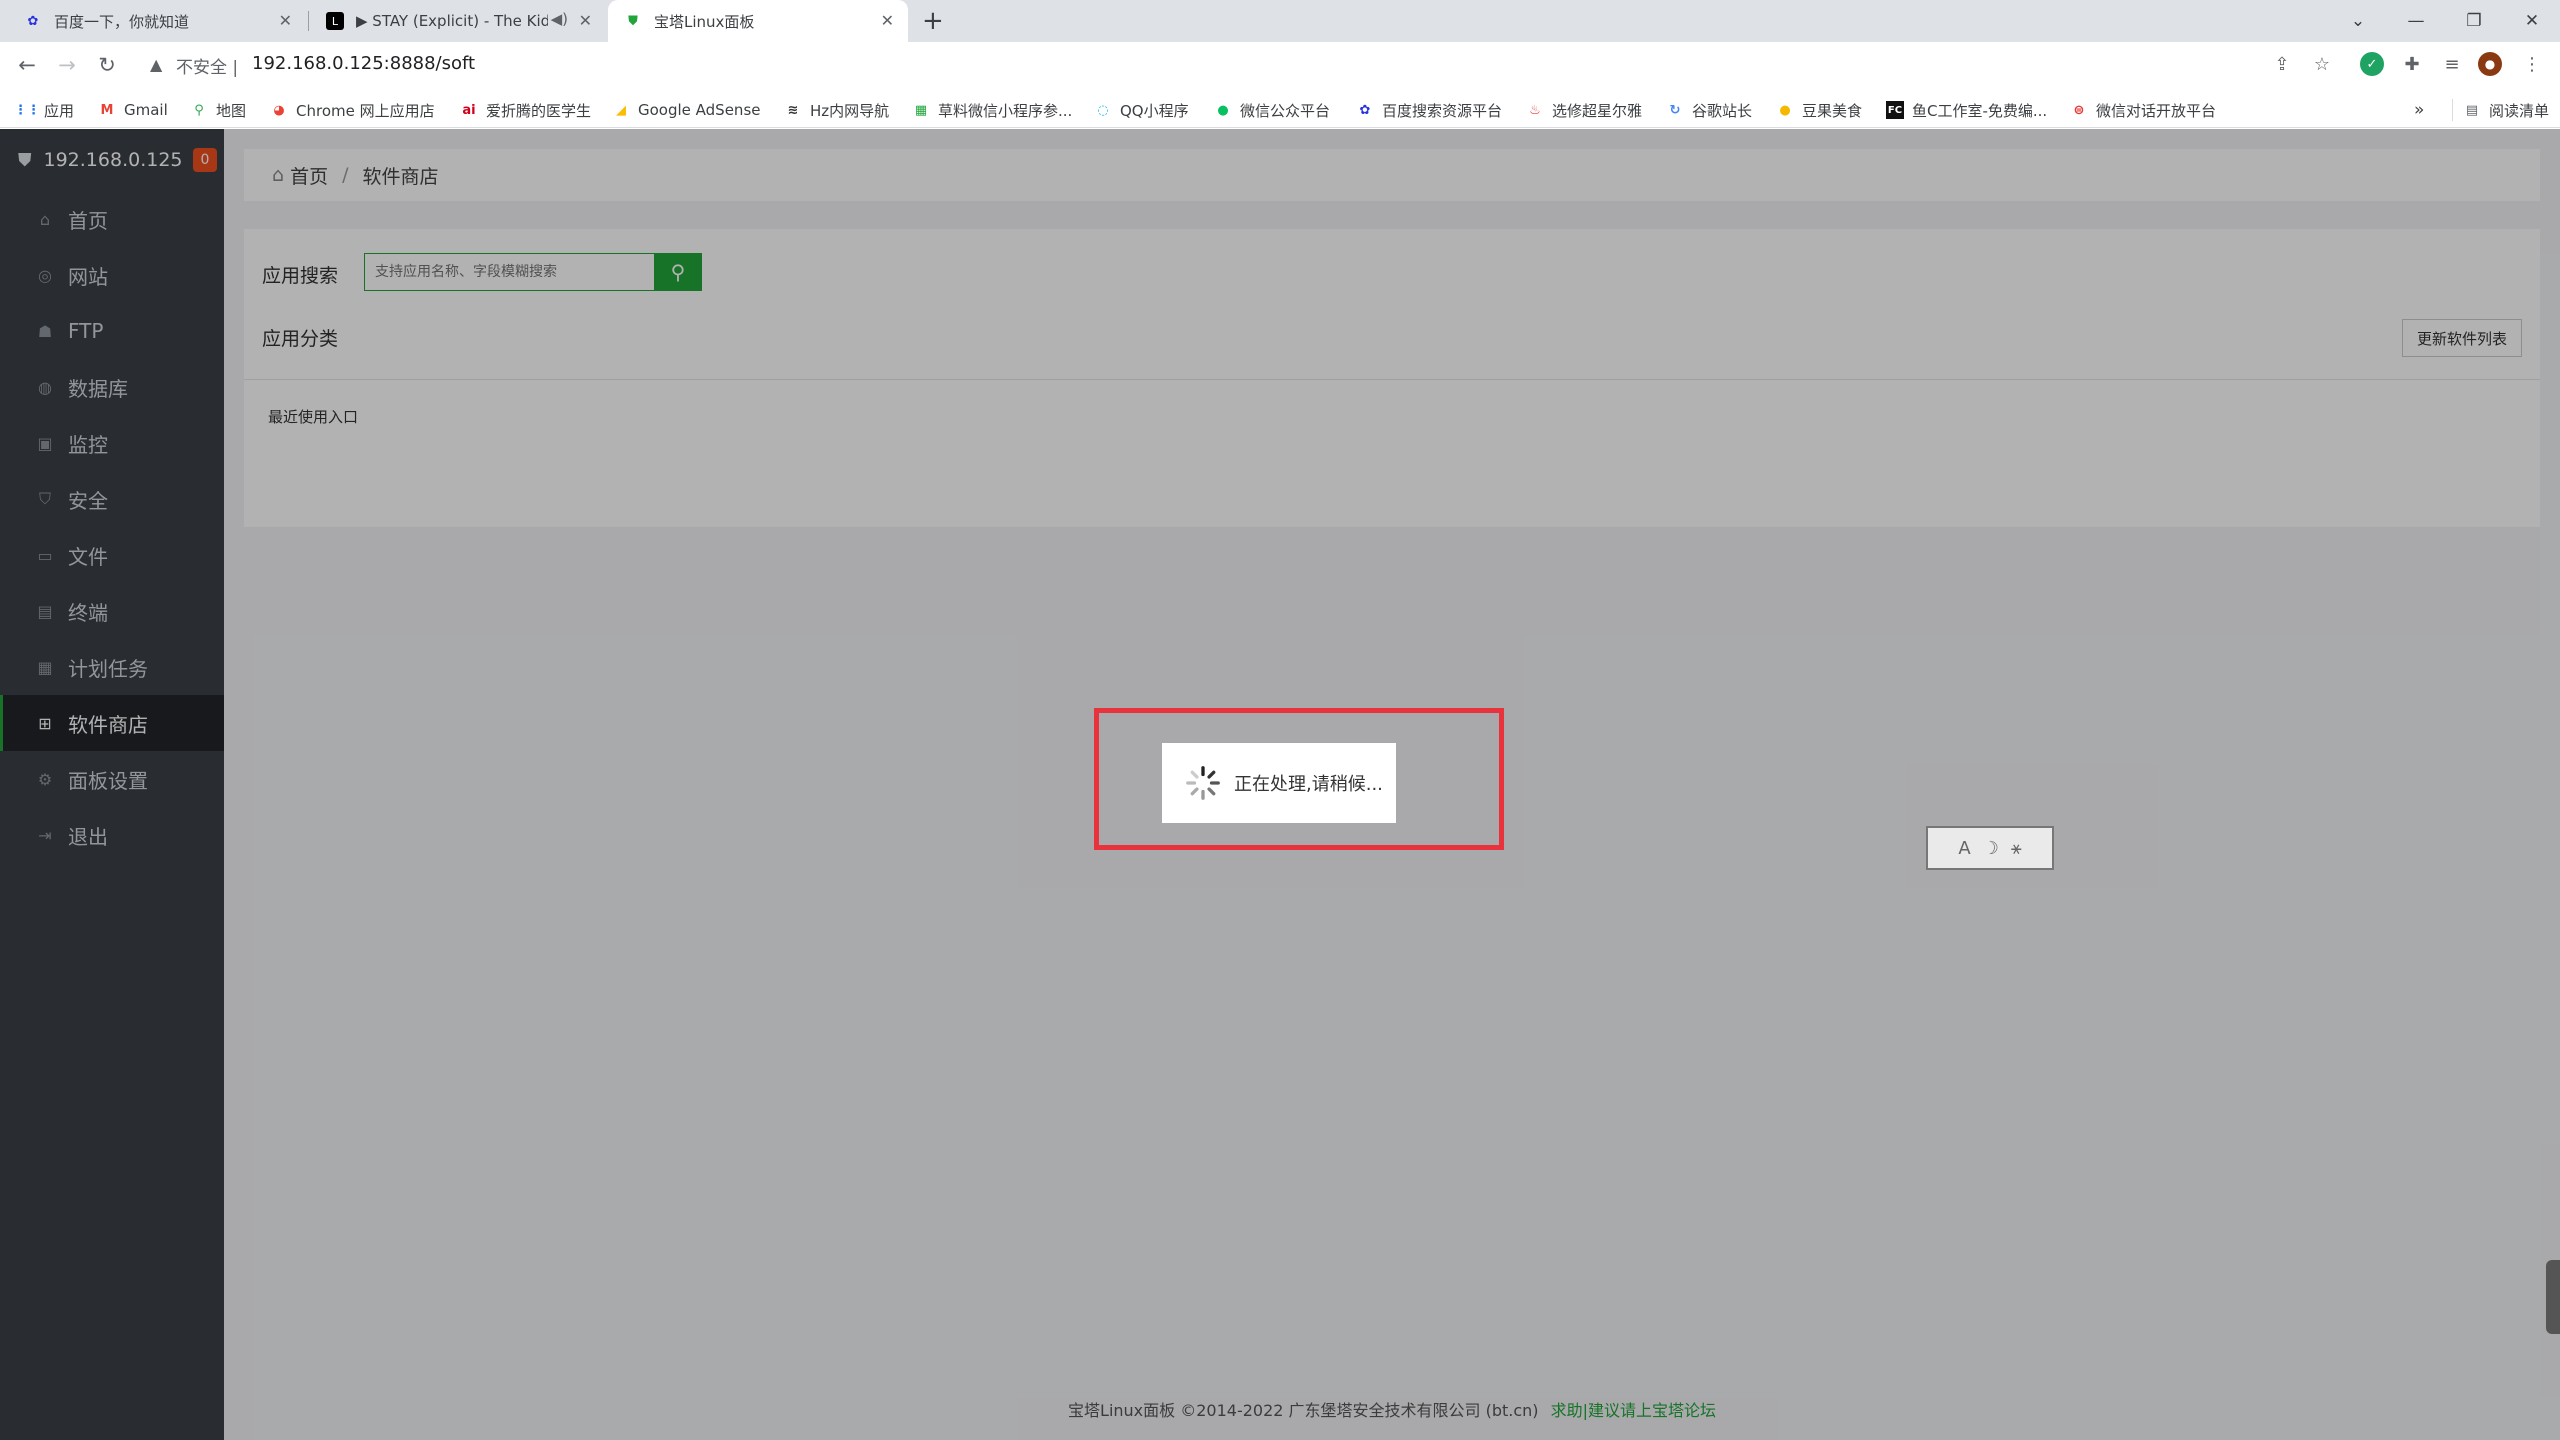 This screenshot has height=1440, width=2560. What do you see at coordinates (2079, 110) in the screenshot?
I see `chat-icon: ⊜` at bounding box center [2079, 110].